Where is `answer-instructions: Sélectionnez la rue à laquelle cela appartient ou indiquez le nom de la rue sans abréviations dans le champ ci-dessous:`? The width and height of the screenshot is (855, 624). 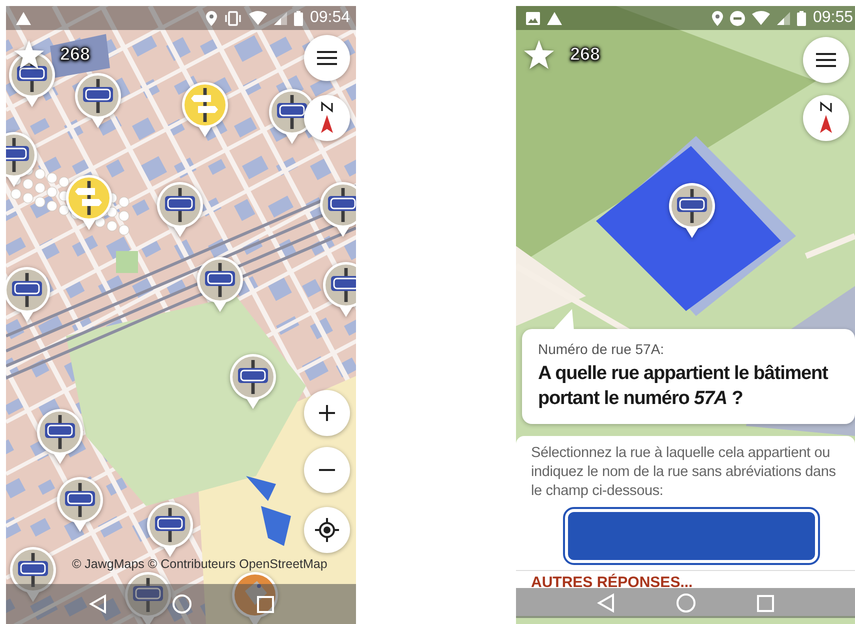 answer-instructions: Sélectionnez la rue à laquelle cela appartient ou indiquez le nom de la rue sans abréviations dans le champ ci-dessous: is located at coordinates (684, 472).